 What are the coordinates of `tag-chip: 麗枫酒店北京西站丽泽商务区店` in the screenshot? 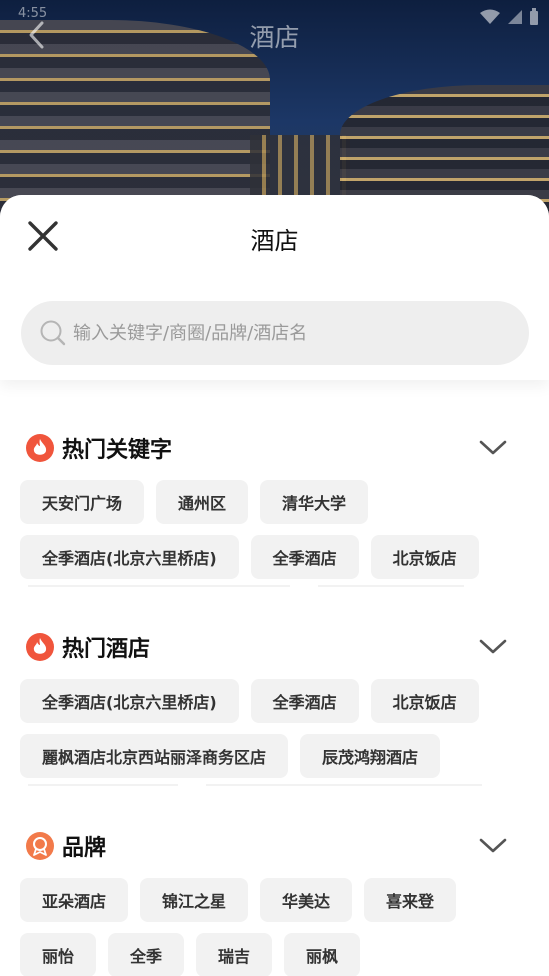 It's located at (154, 756).